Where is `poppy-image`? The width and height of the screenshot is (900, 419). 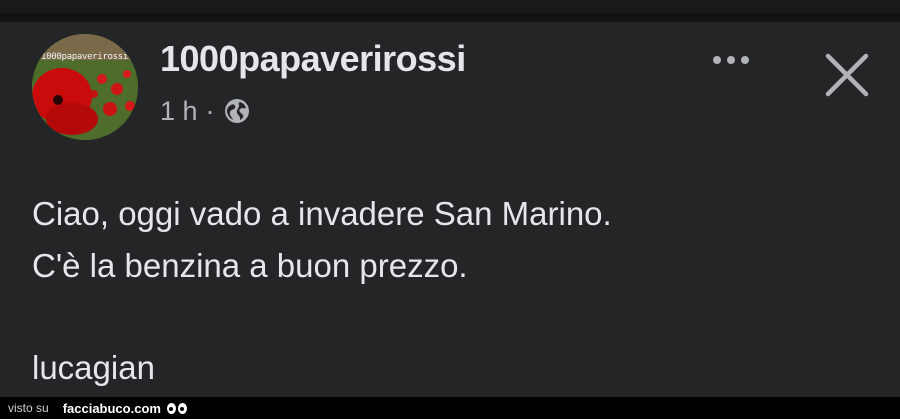
poppy-image is located at coordinates (85, 87).